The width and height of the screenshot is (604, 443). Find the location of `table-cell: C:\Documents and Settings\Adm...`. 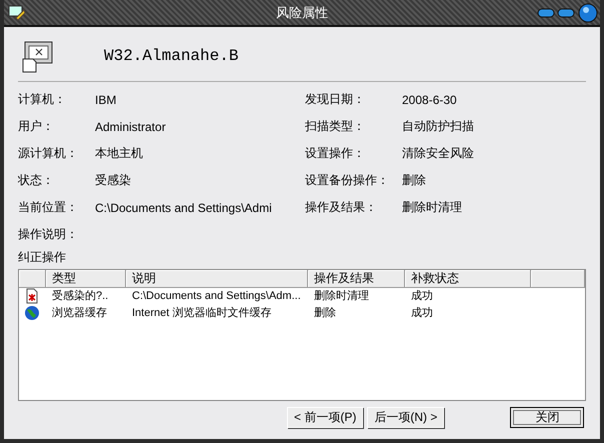

table-cell: C:\Documents and Settings\Adm... is located at coordinates (216, 296).